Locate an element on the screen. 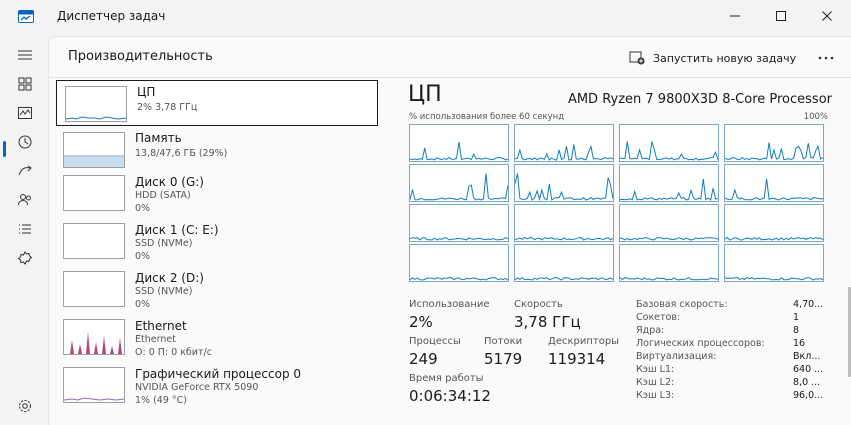 This screenshot has width=851, height=425. minimize-icon is located at coordinates (735, 16).